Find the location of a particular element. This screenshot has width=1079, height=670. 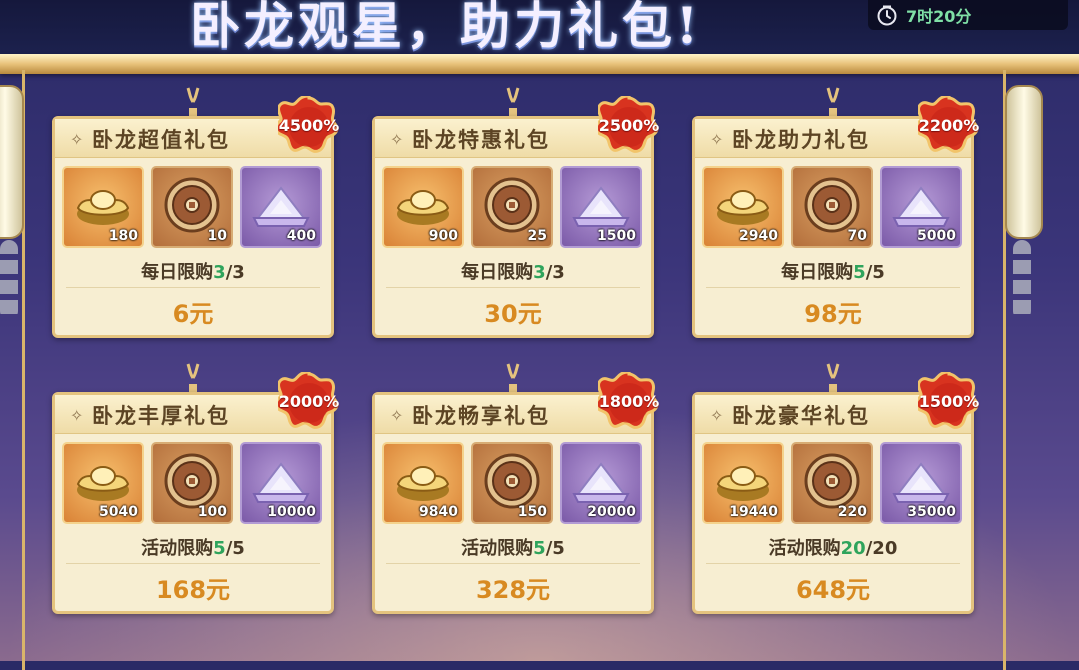

pack-name: 卧龙丰厚礼包 is located at coordinates (161, 415).